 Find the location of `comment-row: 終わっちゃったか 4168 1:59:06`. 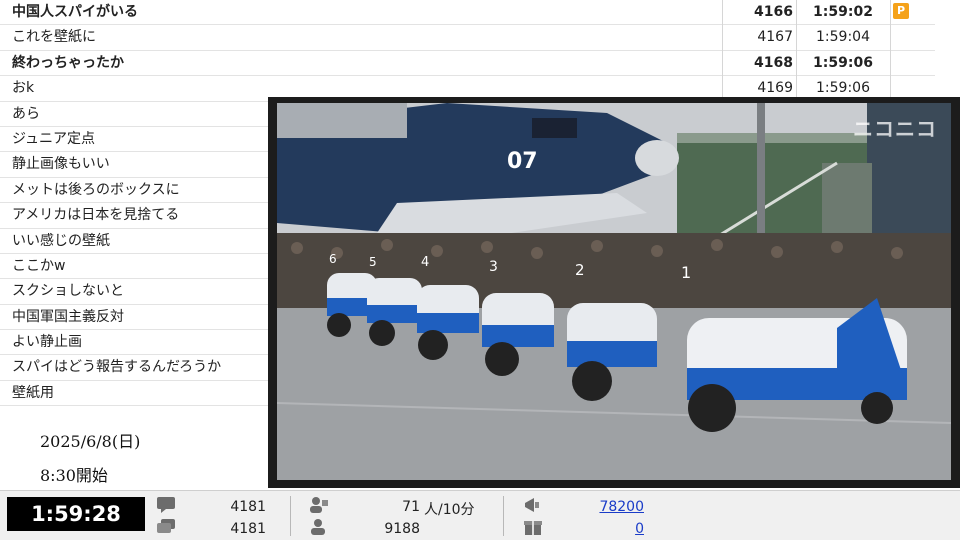

comment-row: 終わっちゃったか 4168 1:59:06 is located at coordinates (467, 63).